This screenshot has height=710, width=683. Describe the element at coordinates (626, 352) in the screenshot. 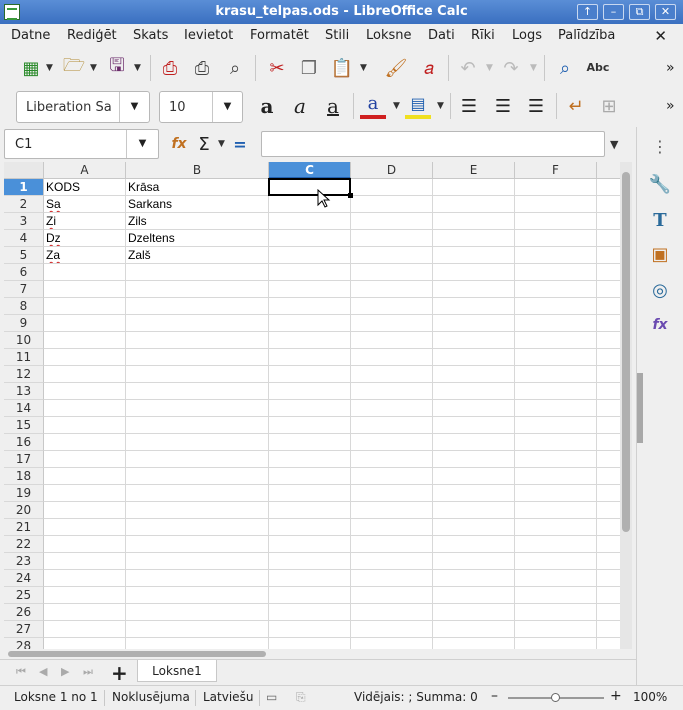

I see `scroll-thumb` at that location.